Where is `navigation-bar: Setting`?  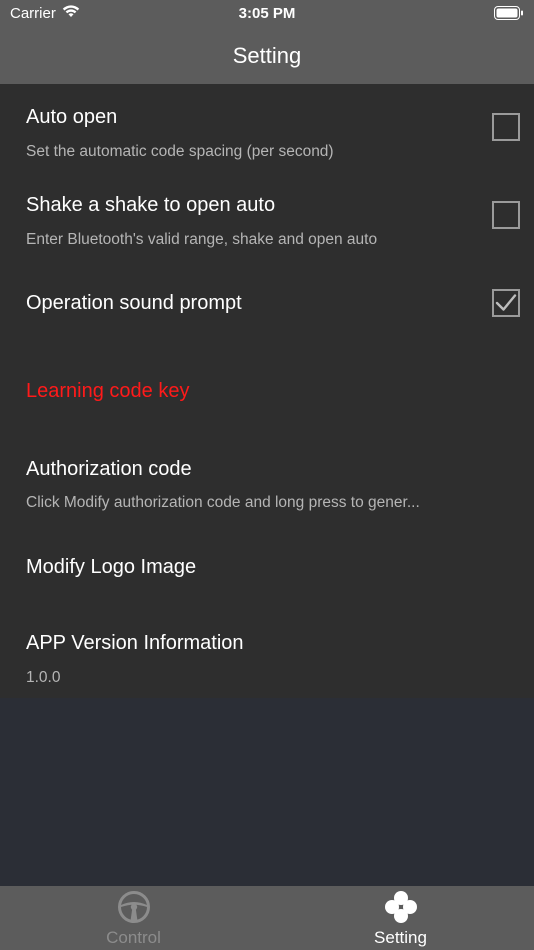 navigation-bar: Setting is located at coordinates (267, 56).